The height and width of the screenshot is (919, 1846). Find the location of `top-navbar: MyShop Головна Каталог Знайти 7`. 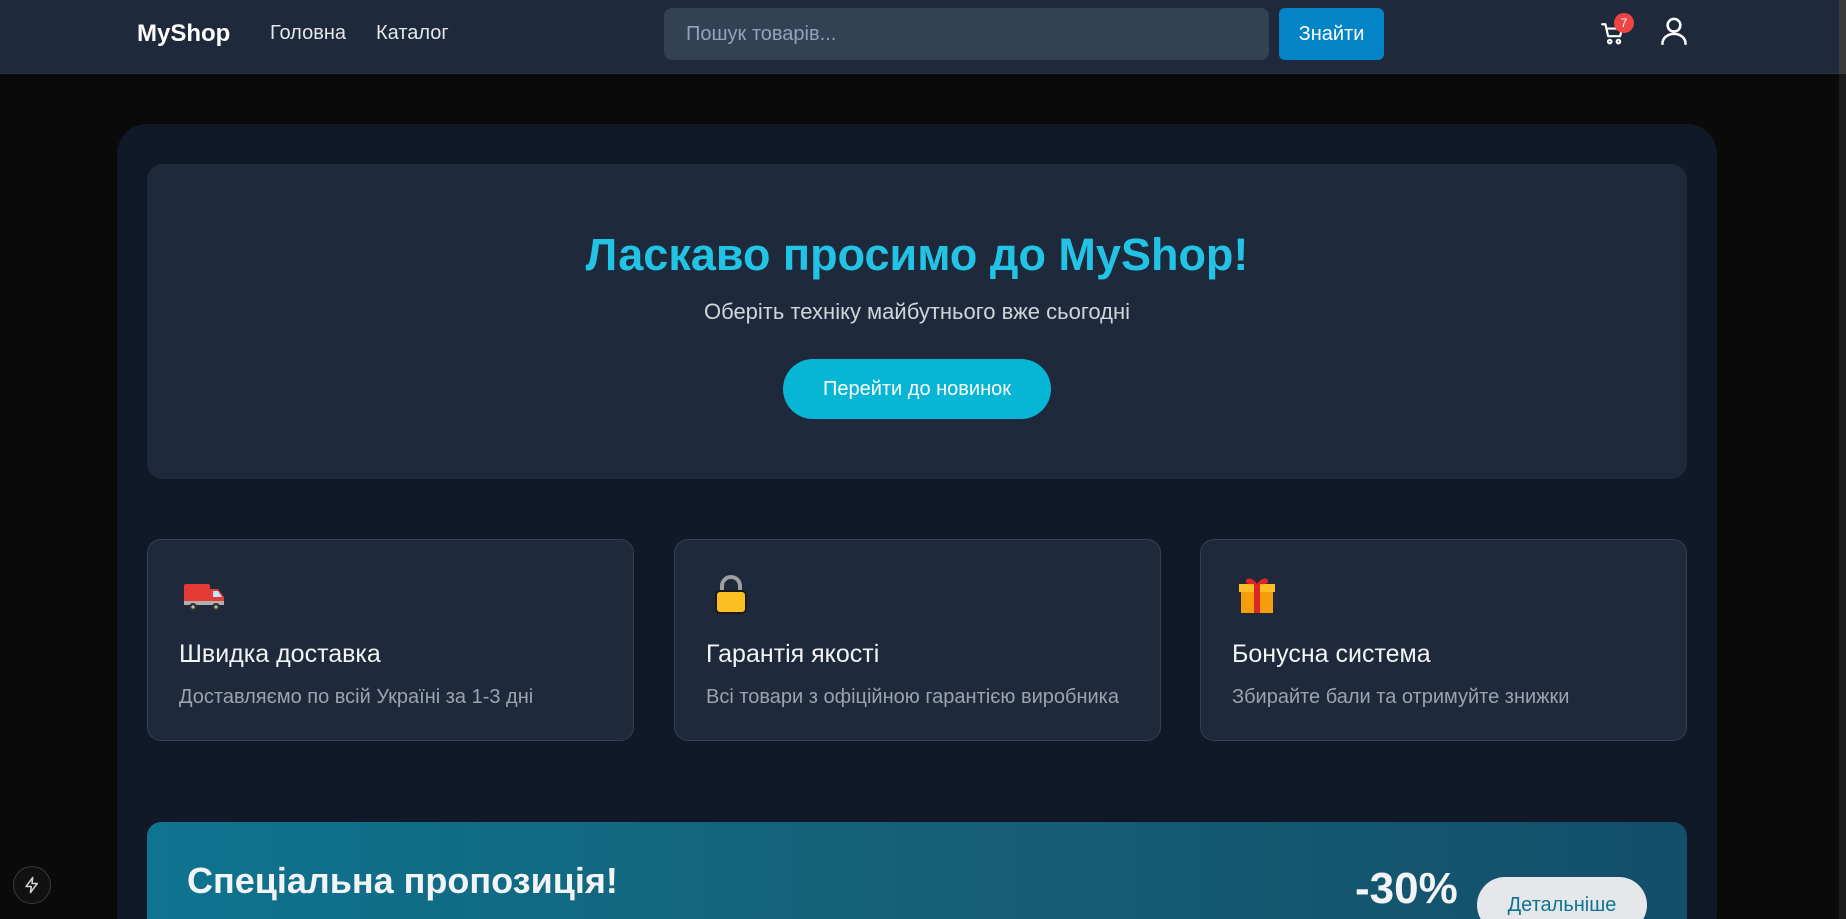

top-navbar: MyShop Головна Каталог Знайти 7 is located at coordinates (923, 37).